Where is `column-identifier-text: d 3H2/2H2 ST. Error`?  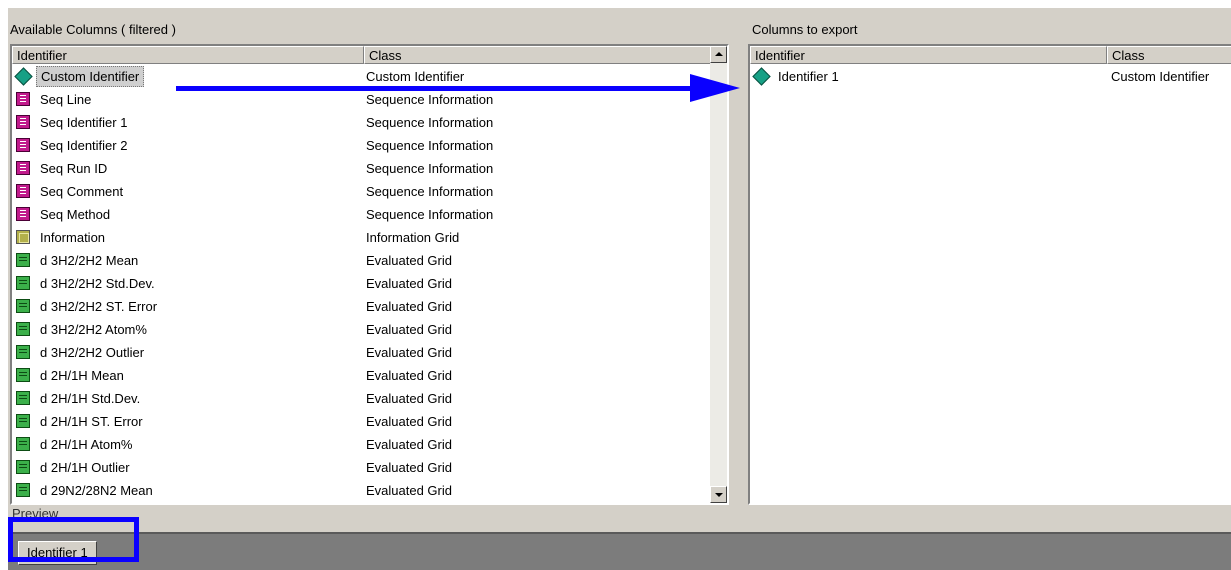 column-identifier-text: d 3H2/2H2 ST. Error is located at coordinates (99, 306).